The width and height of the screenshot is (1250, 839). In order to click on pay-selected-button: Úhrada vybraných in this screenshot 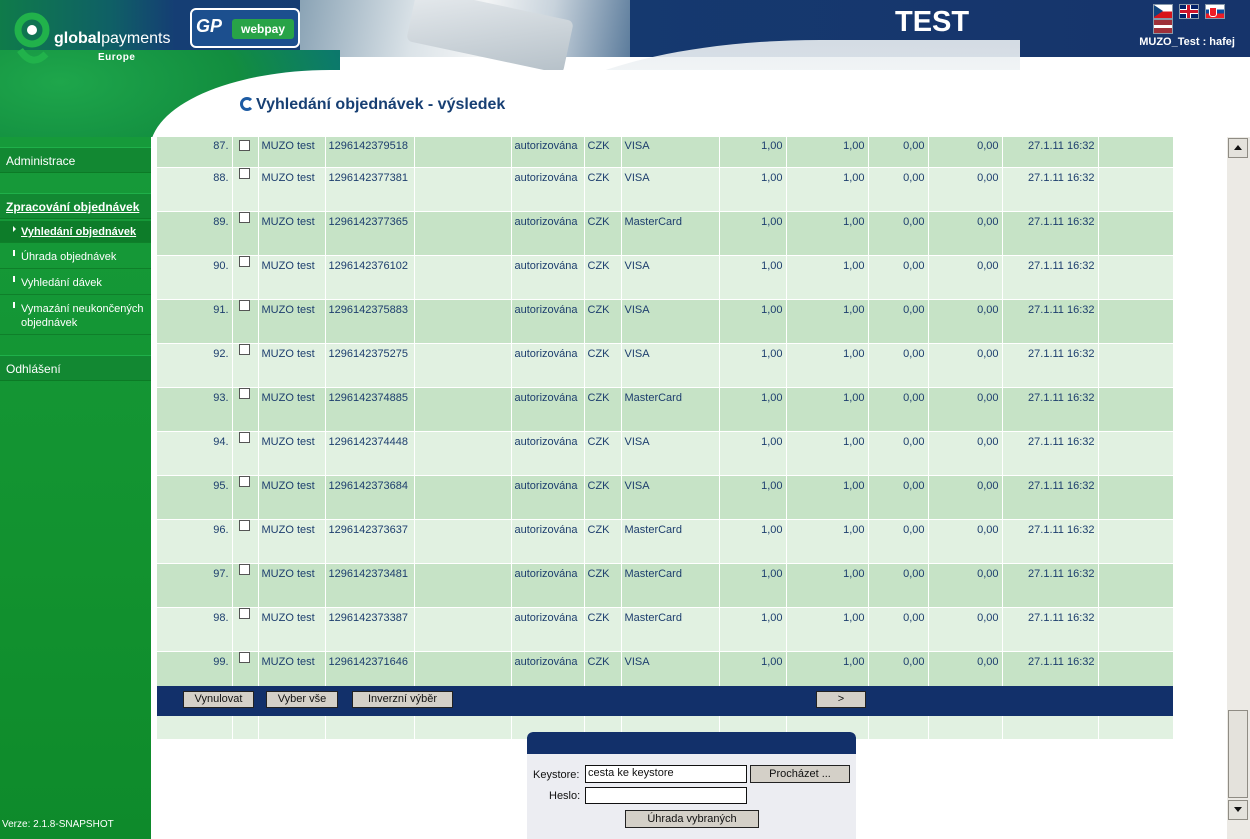, I will do `click(692, 819)`.